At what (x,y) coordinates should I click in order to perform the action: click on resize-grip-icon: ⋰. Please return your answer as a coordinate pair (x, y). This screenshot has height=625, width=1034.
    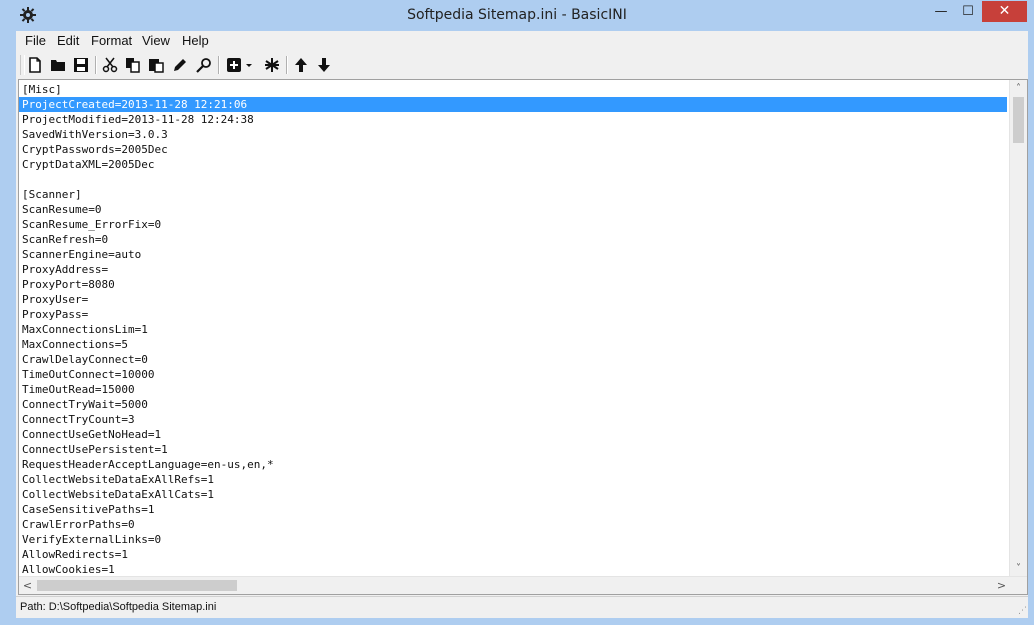
    Looking at the image, I should click on (1021, 611).